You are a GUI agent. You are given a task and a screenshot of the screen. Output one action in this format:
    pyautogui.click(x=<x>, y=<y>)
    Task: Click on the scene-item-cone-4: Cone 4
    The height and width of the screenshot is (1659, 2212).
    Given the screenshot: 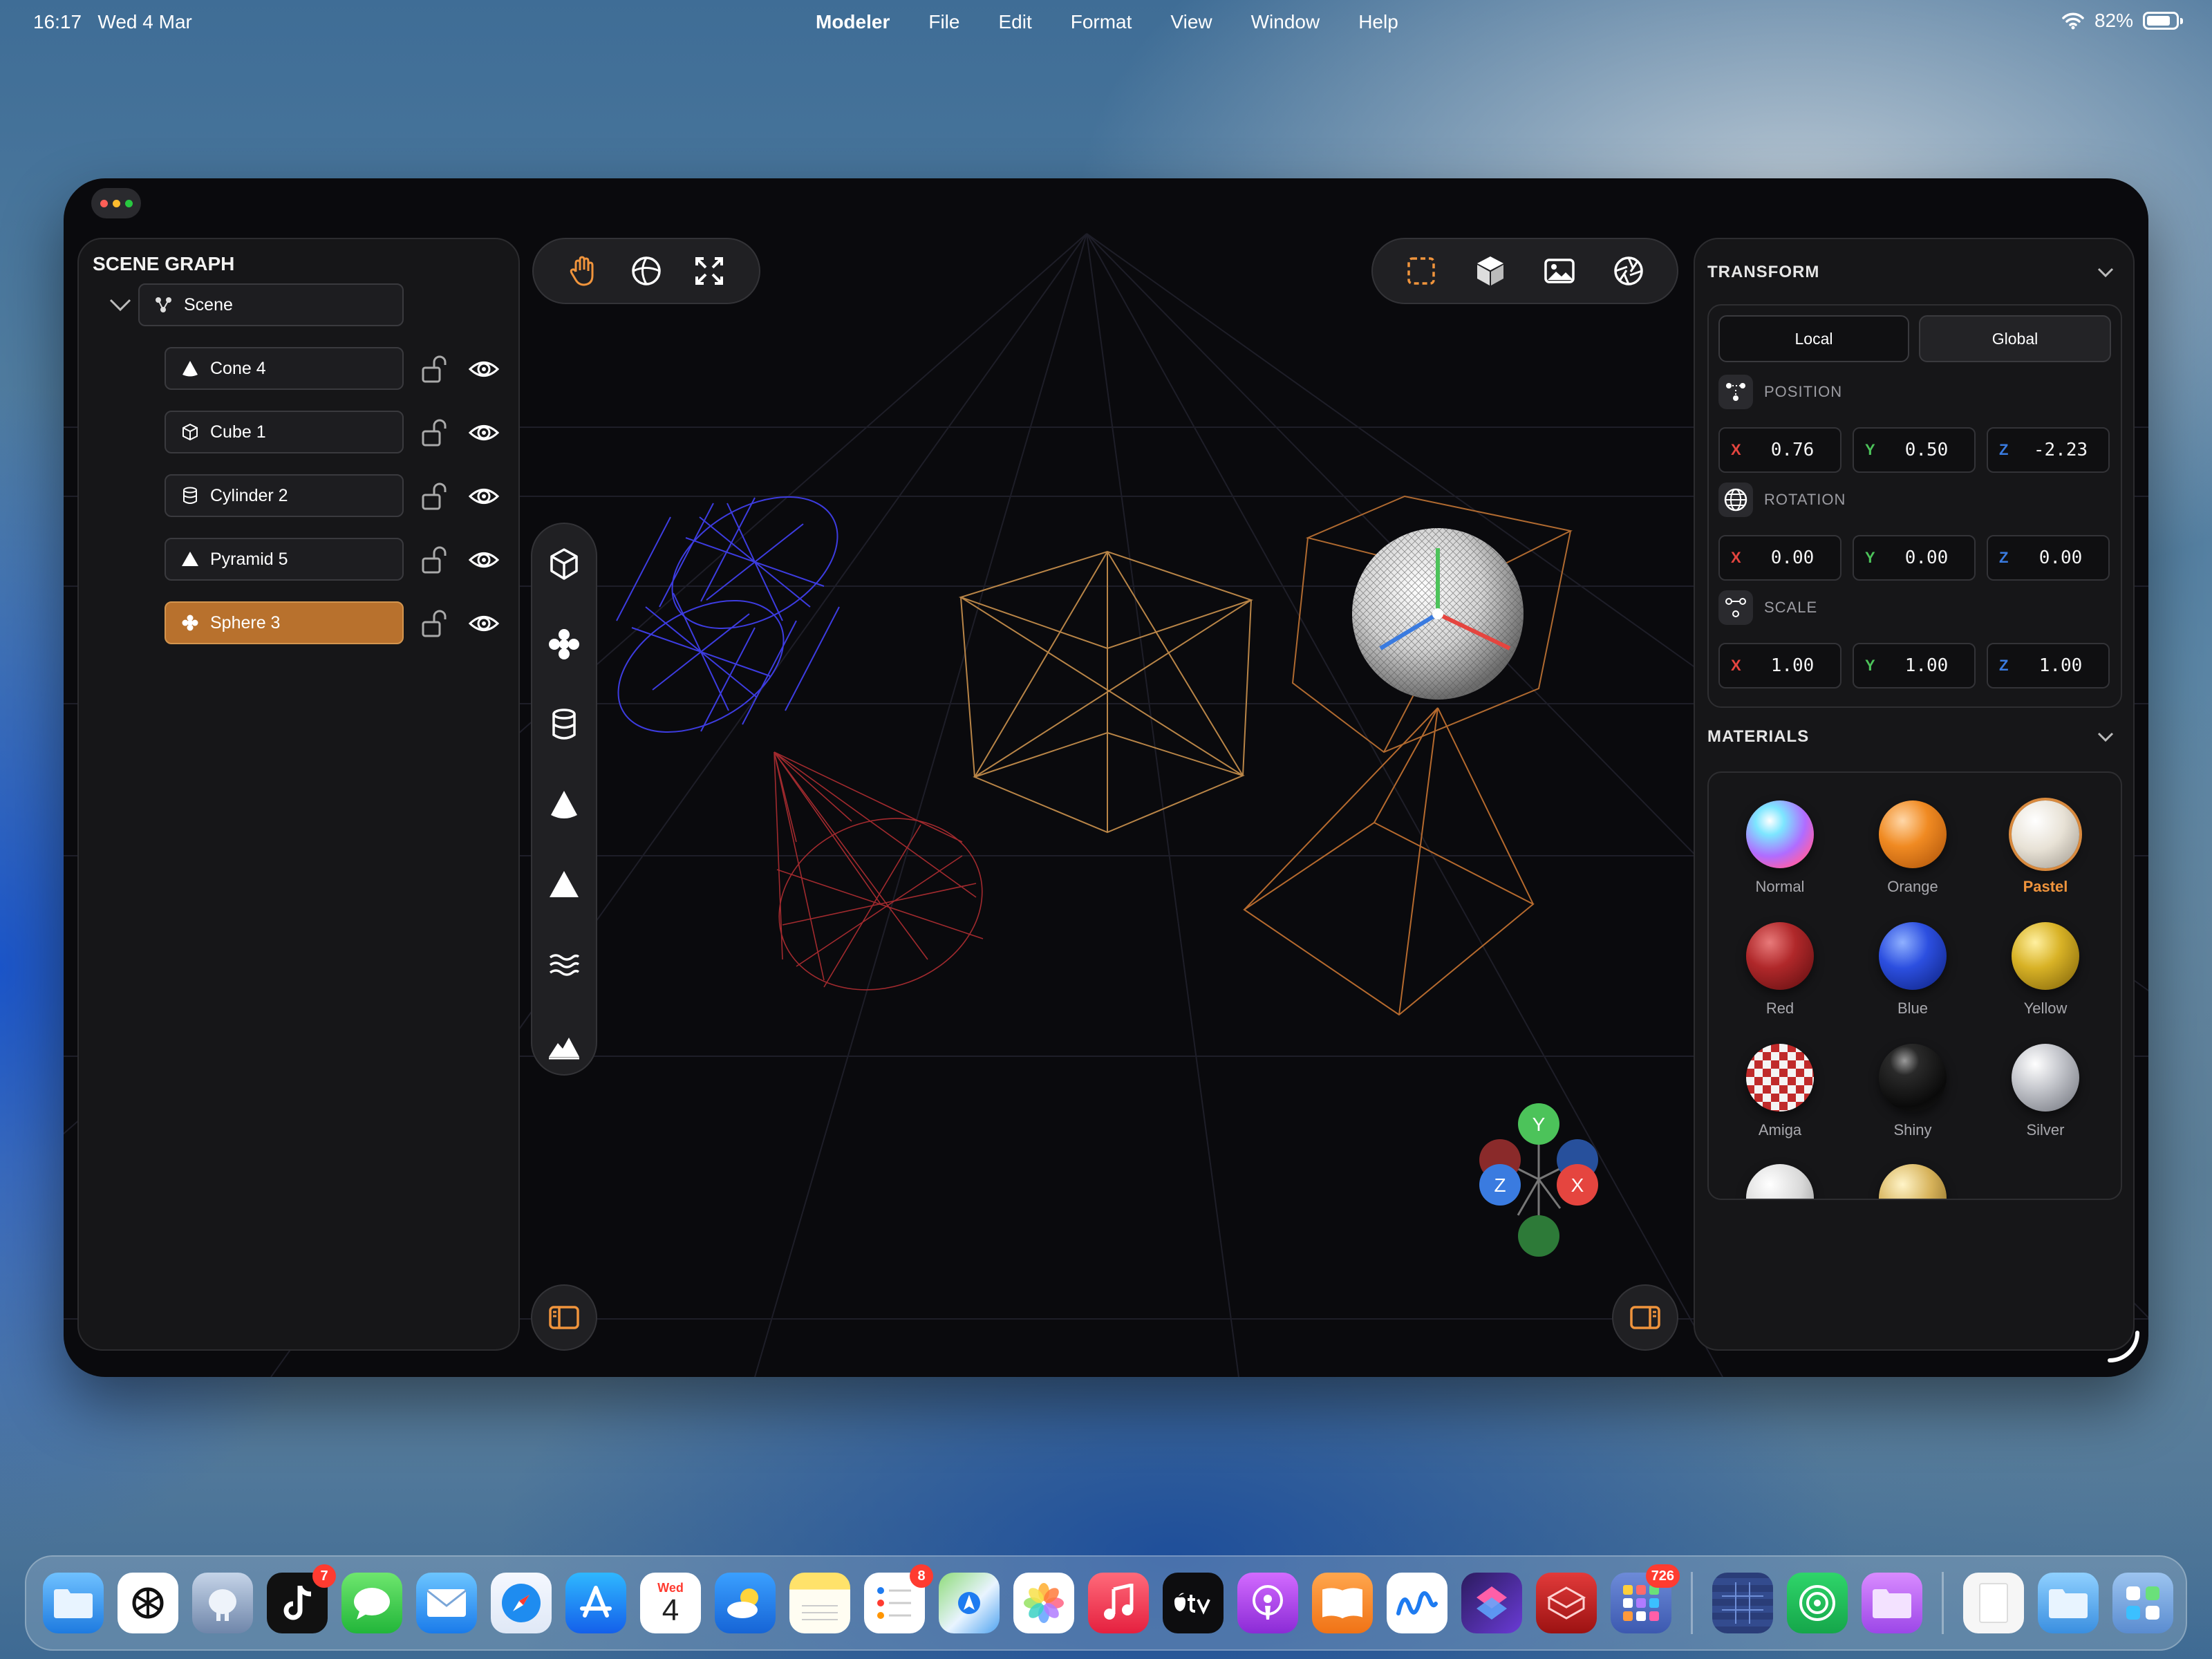 What is the action you would take?
    pyautogui.click(x=284, y=368)
    